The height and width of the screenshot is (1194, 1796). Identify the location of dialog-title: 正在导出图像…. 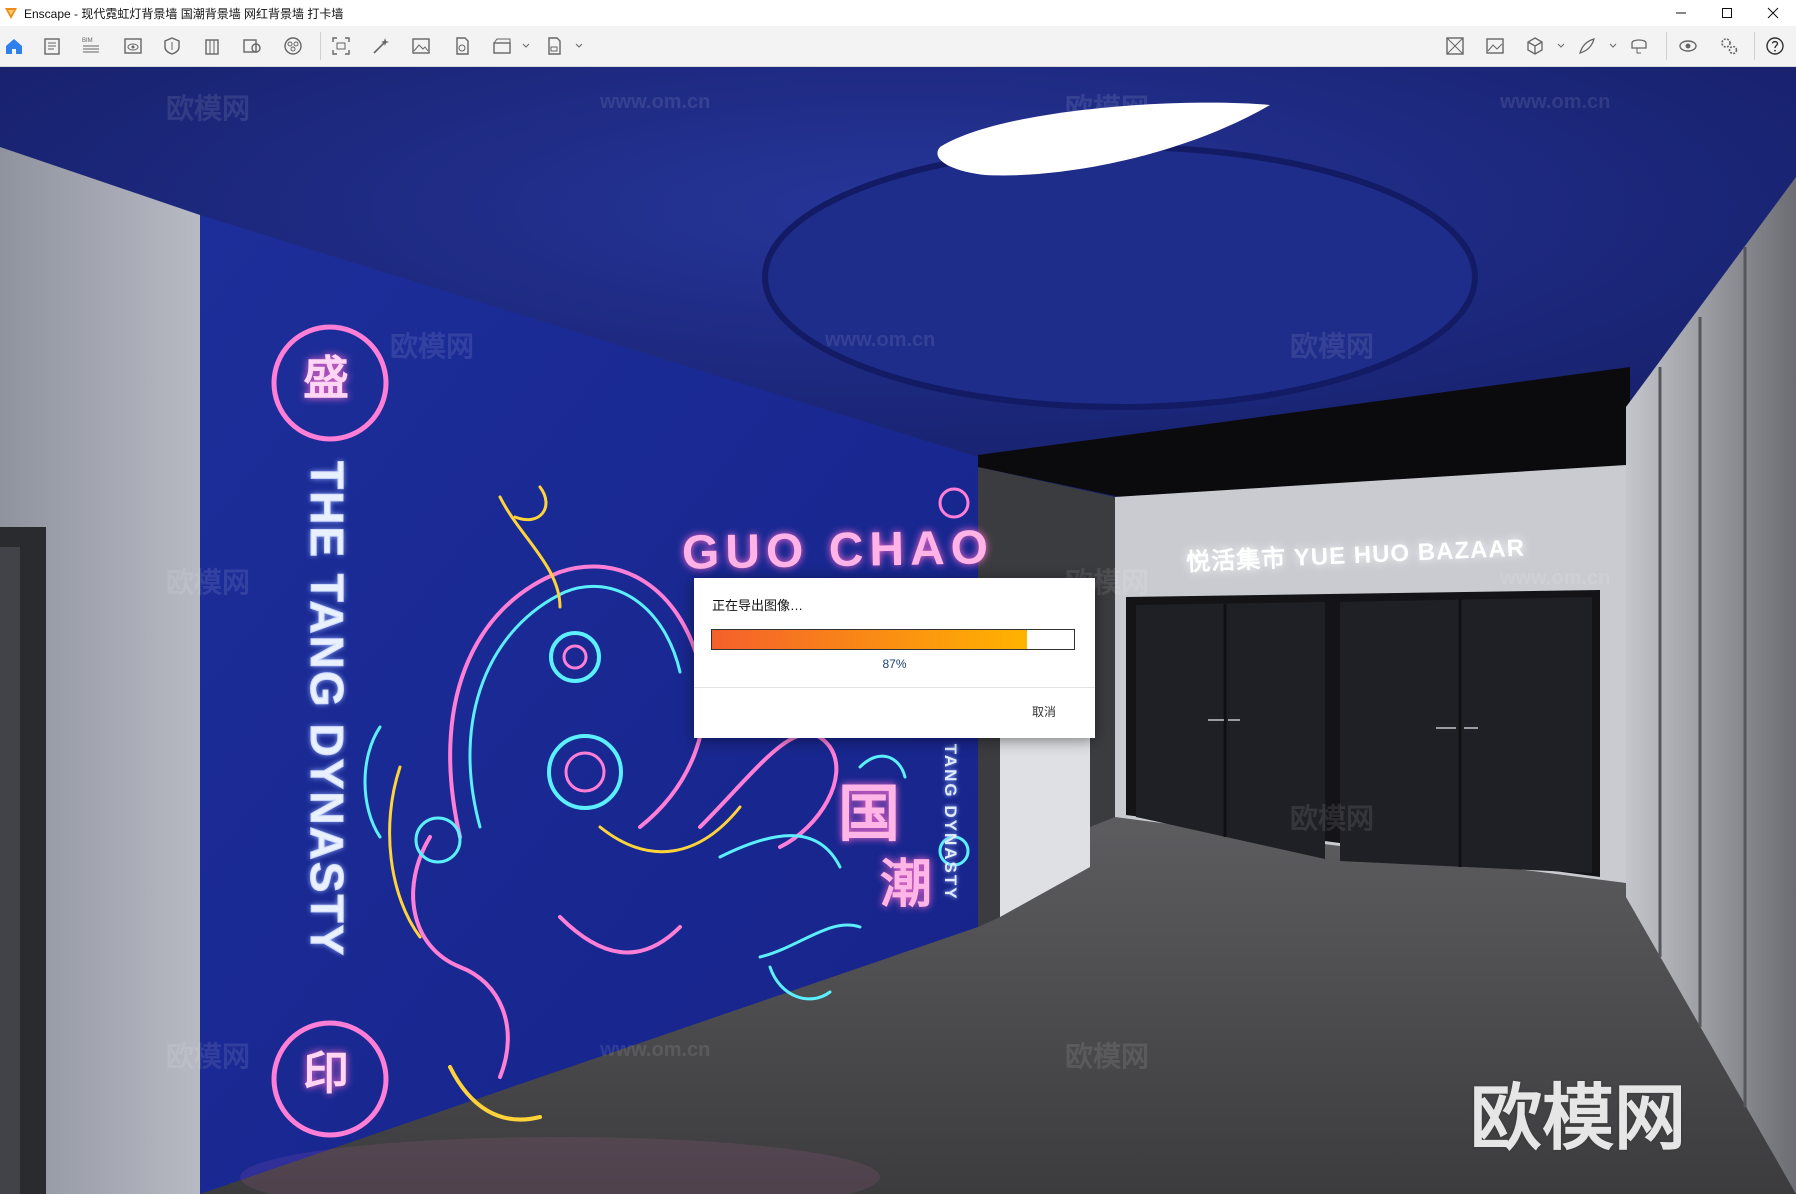
(758, 605).